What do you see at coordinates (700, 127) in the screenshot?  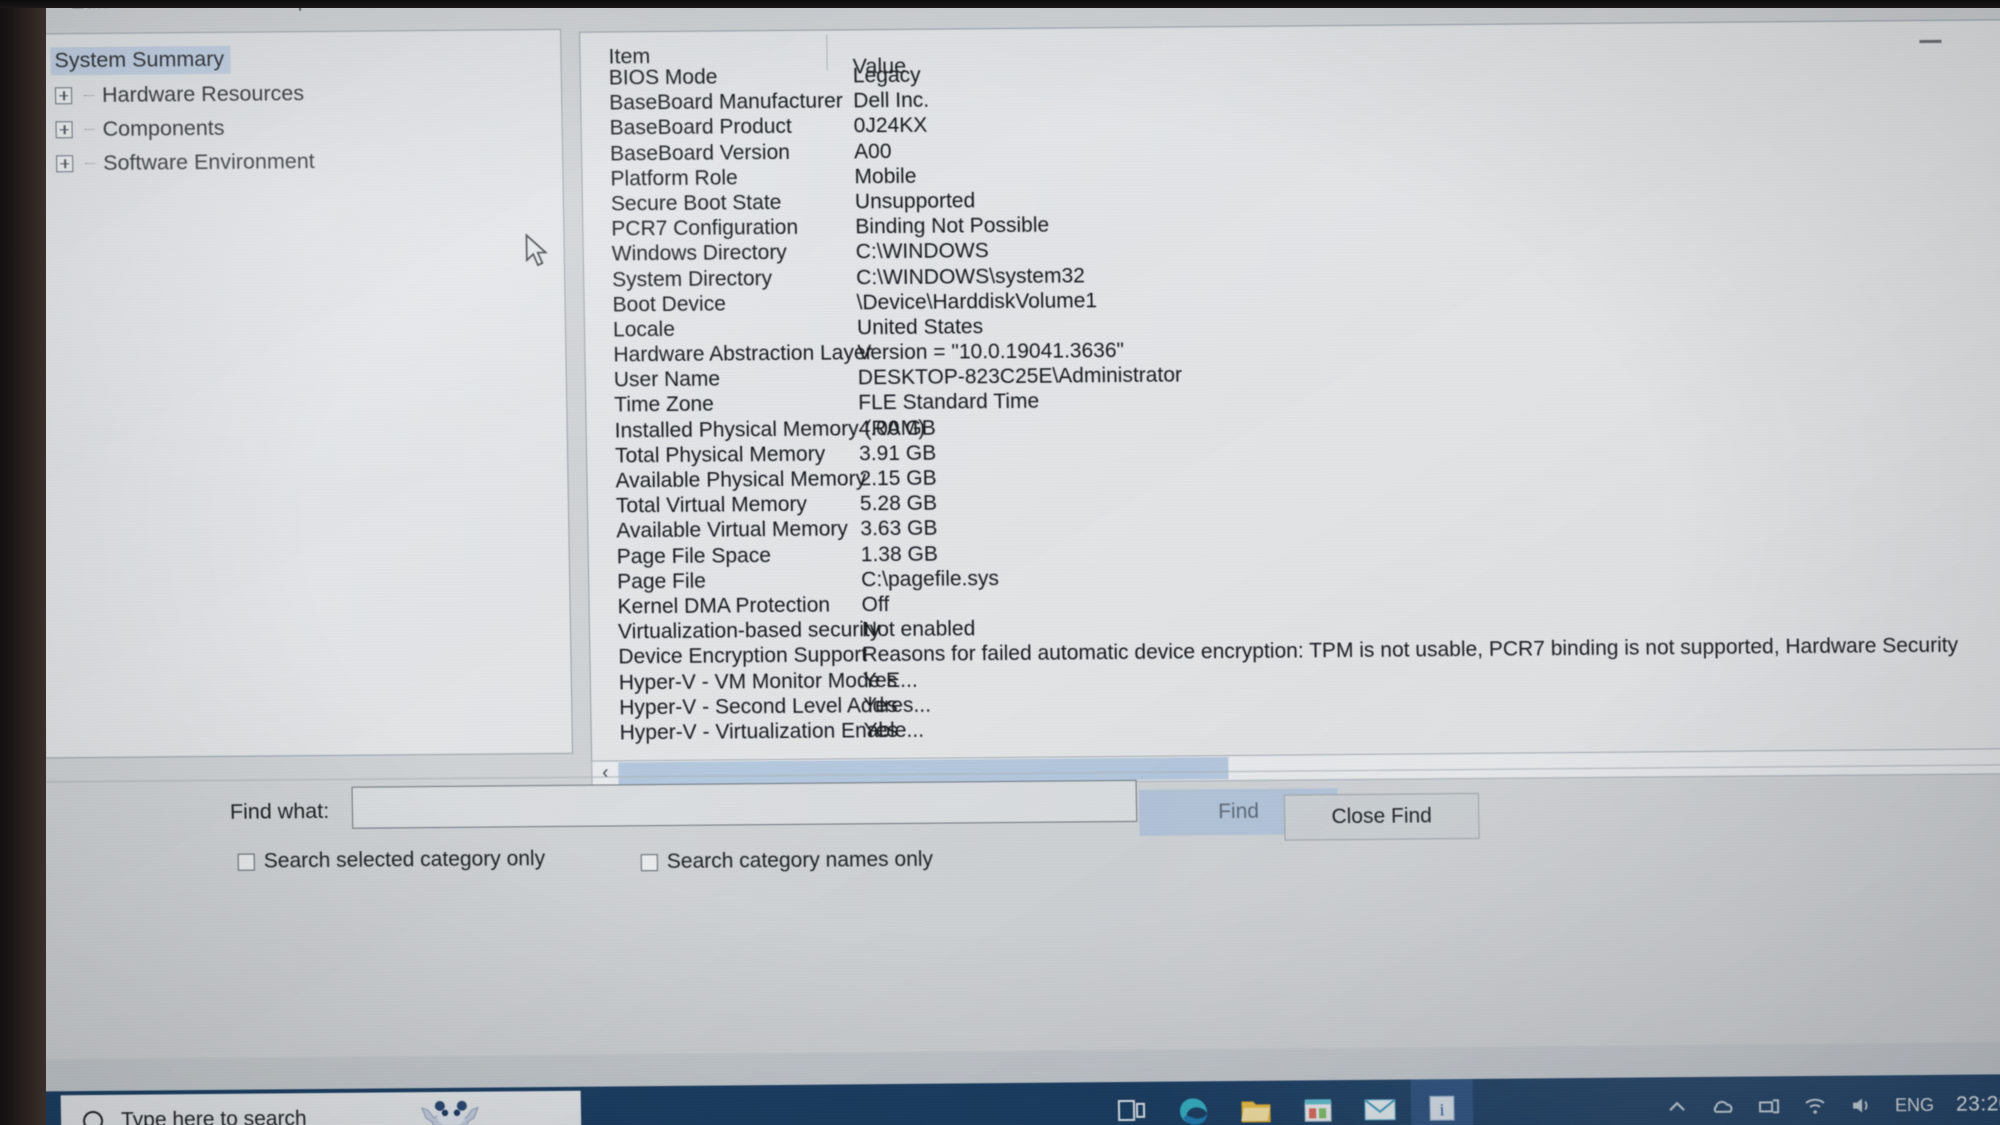 I see `row-item: BaseBoard Product` at bounding box center [700, 127].